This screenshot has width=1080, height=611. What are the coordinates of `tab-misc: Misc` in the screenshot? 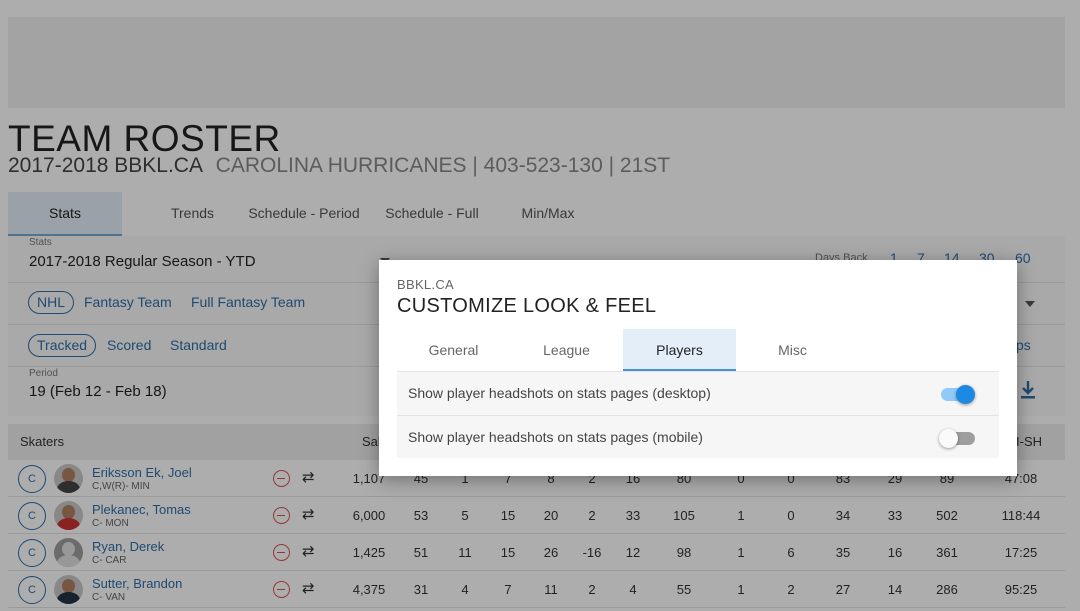 It's located at (792, 350).